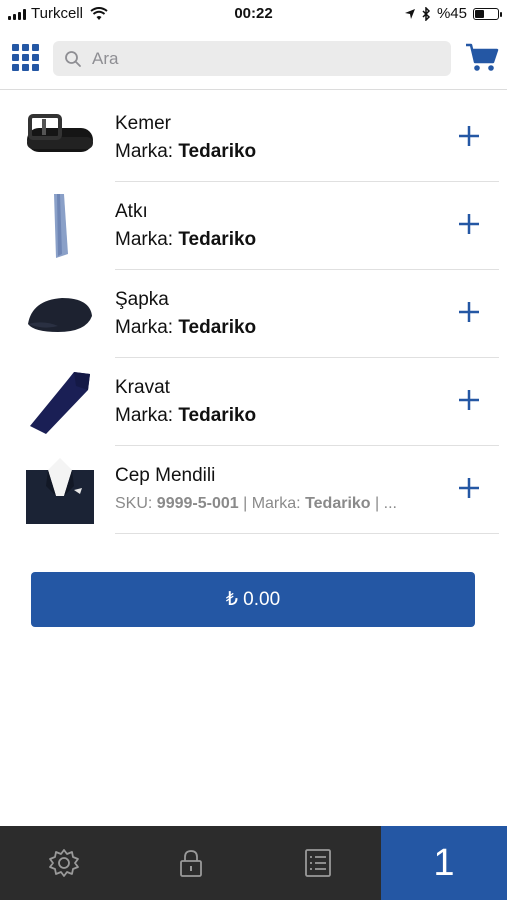  I want to click on cart-icon, so click(482, 58).